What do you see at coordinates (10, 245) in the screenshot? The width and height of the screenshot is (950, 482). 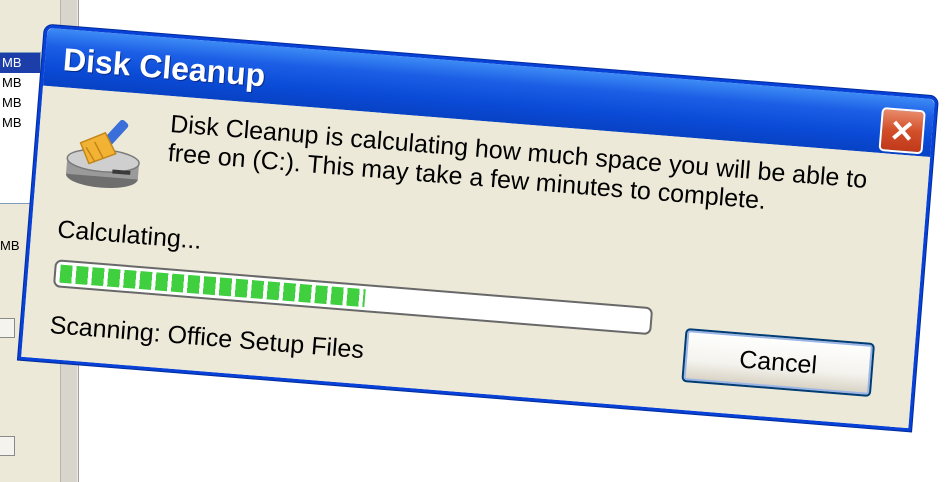 I see `total-size-label: MB` at bounding box center [10, 245].